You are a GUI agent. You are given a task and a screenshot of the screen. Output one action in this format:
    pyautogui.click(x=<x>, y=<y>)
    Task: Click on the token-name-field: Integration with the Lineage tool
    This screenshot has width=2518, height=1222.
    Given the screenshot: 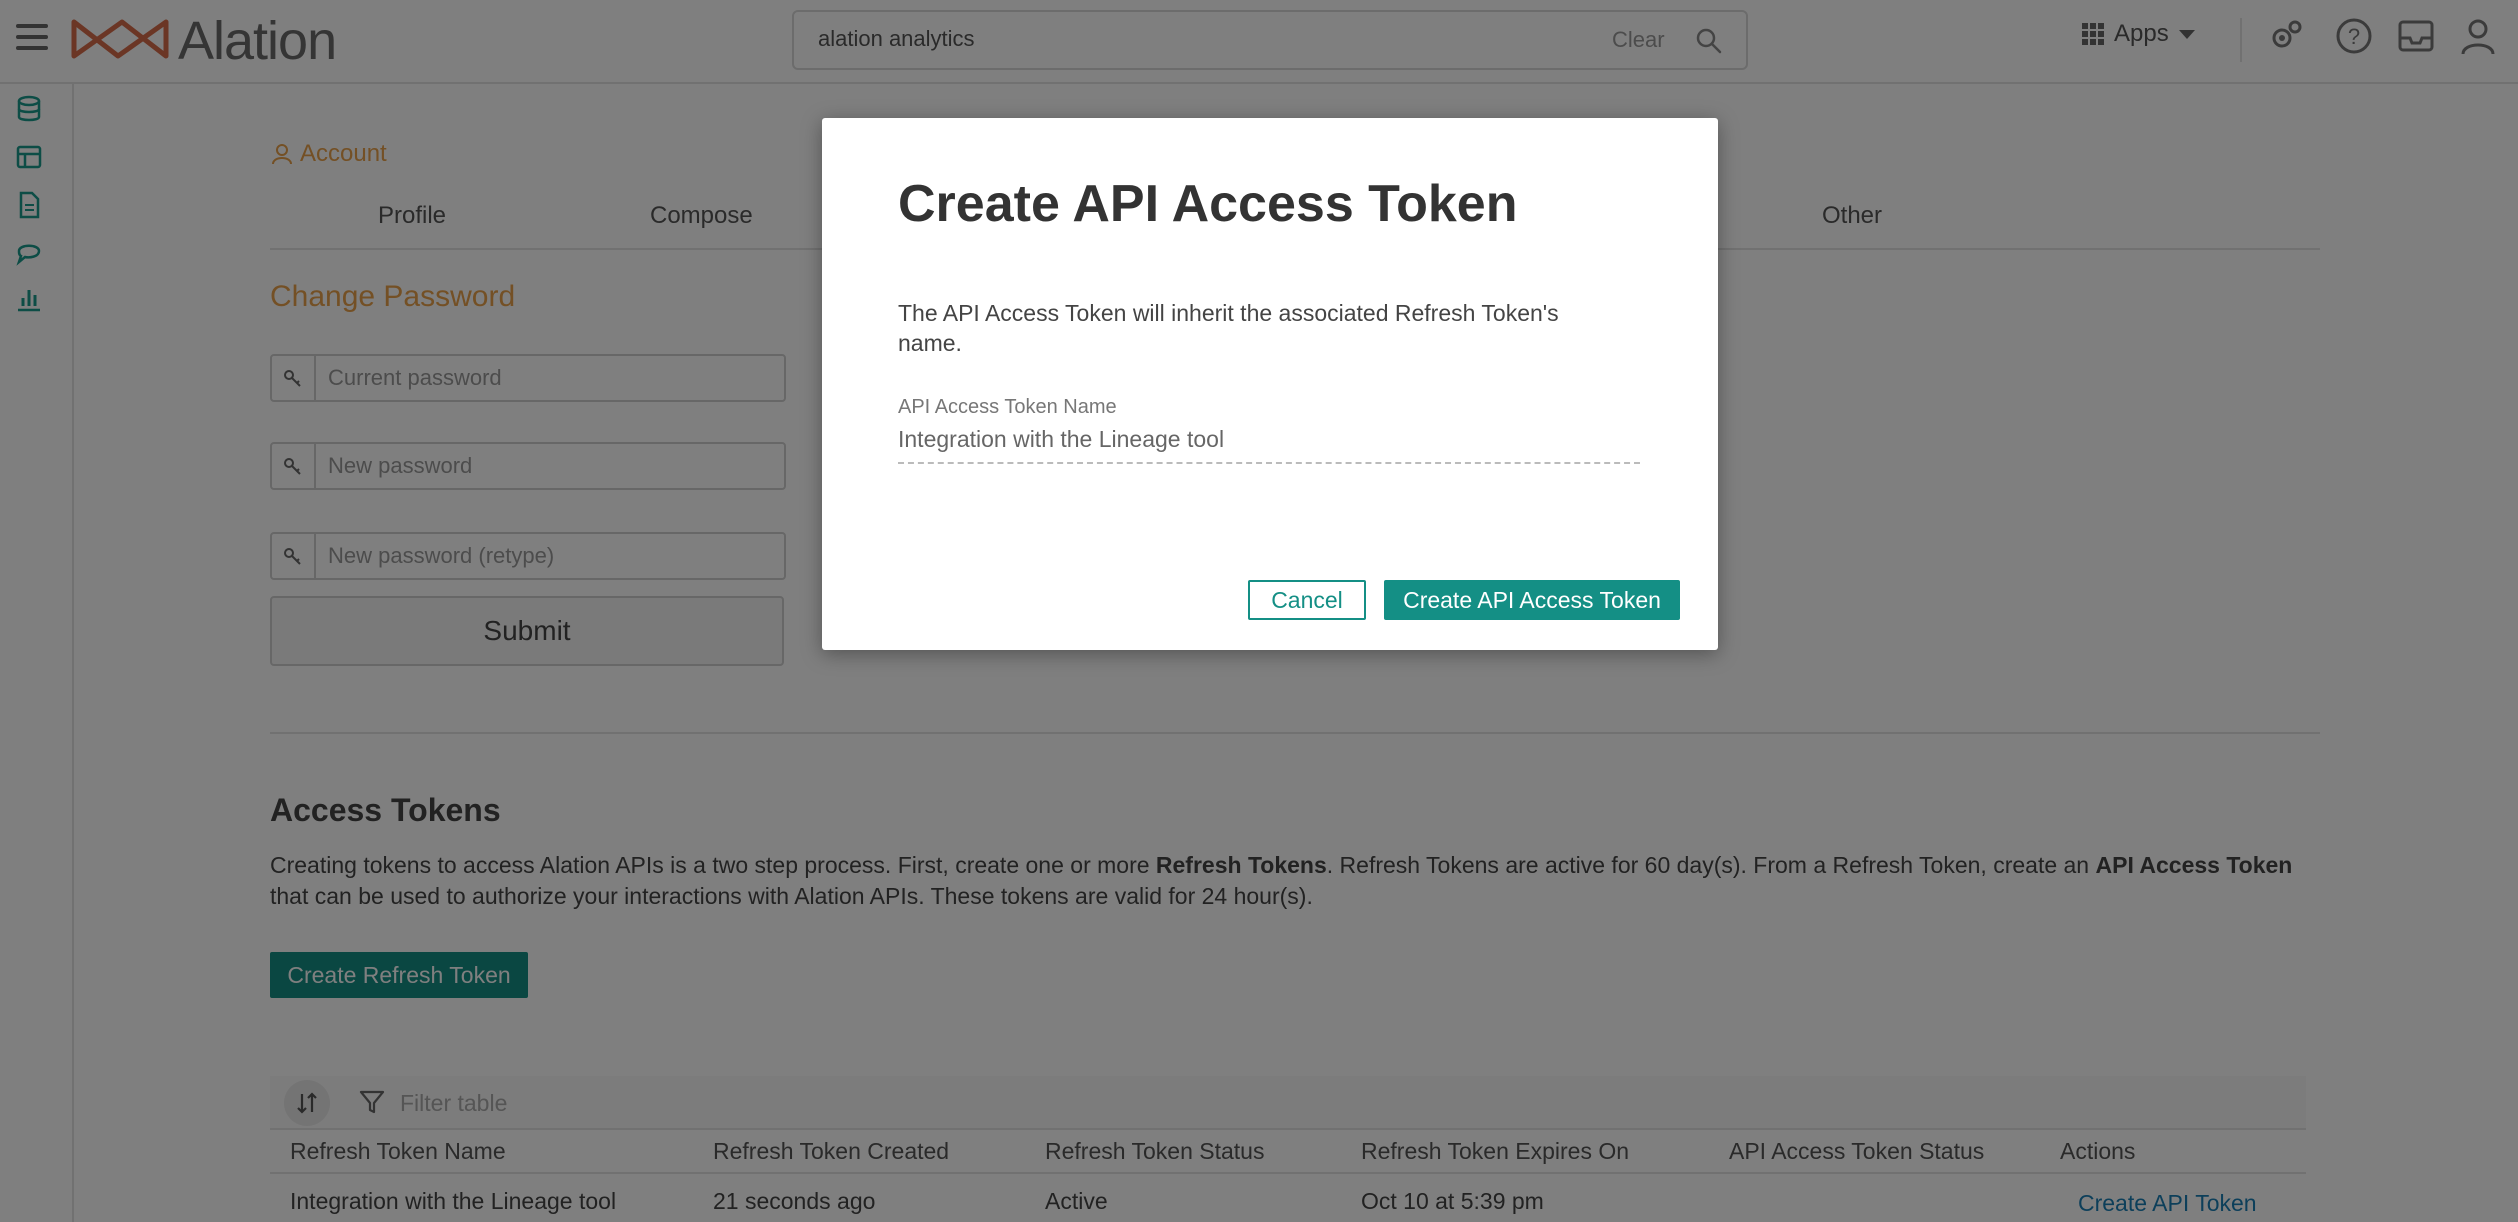 What is the action you would take?
    pyautogui.click(x=1269, y=444)
    